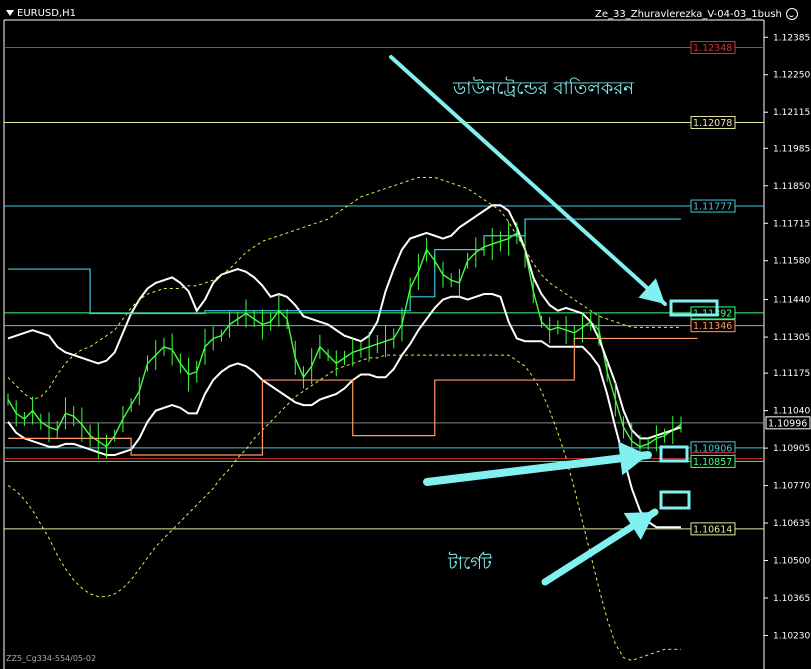  I want to click on y-tick-label: 1.10905, so click(791, 449).